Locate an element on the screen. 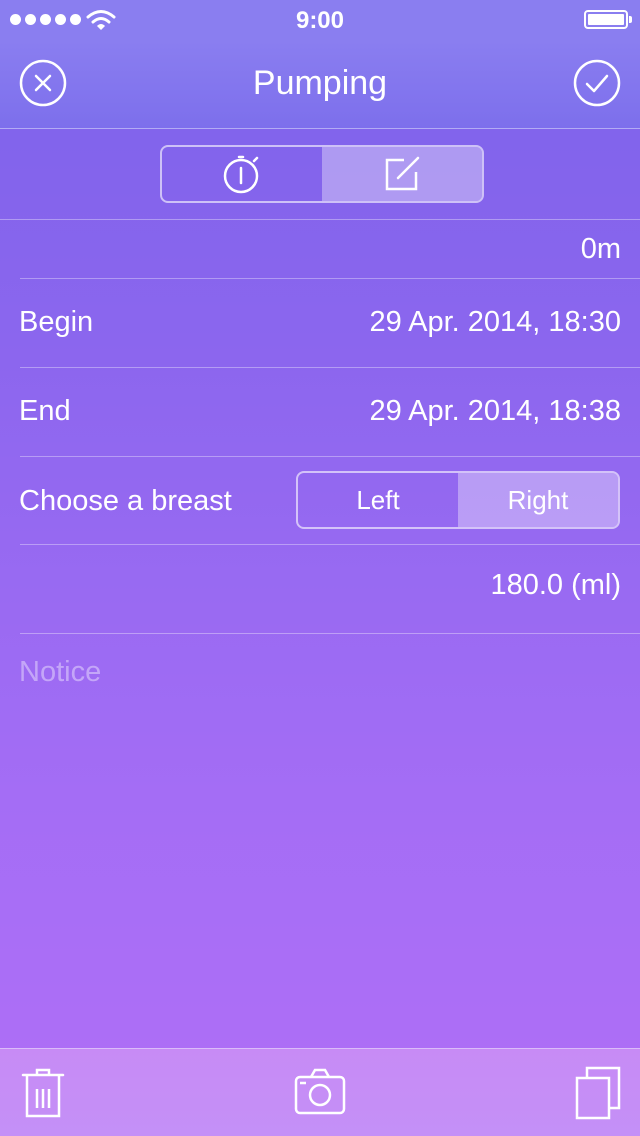  begin-label: Begin is located at coordinates (56, 322).